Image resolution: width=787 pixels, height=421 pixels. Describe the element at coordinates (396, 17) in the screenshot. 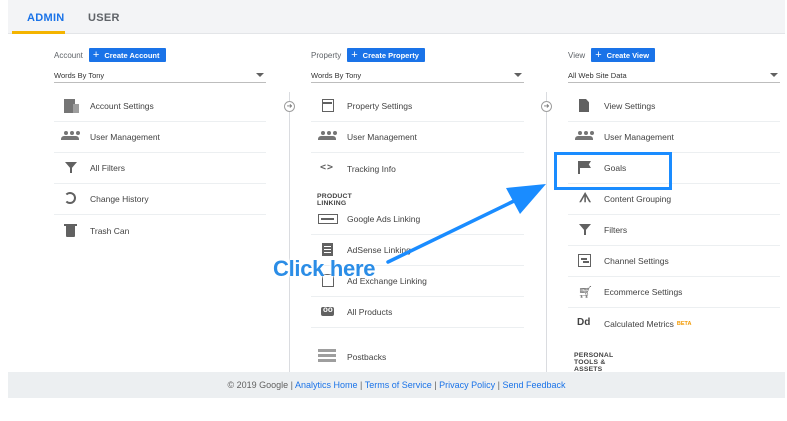

I see `admin-tabbar: ADMIN USER` at that location.